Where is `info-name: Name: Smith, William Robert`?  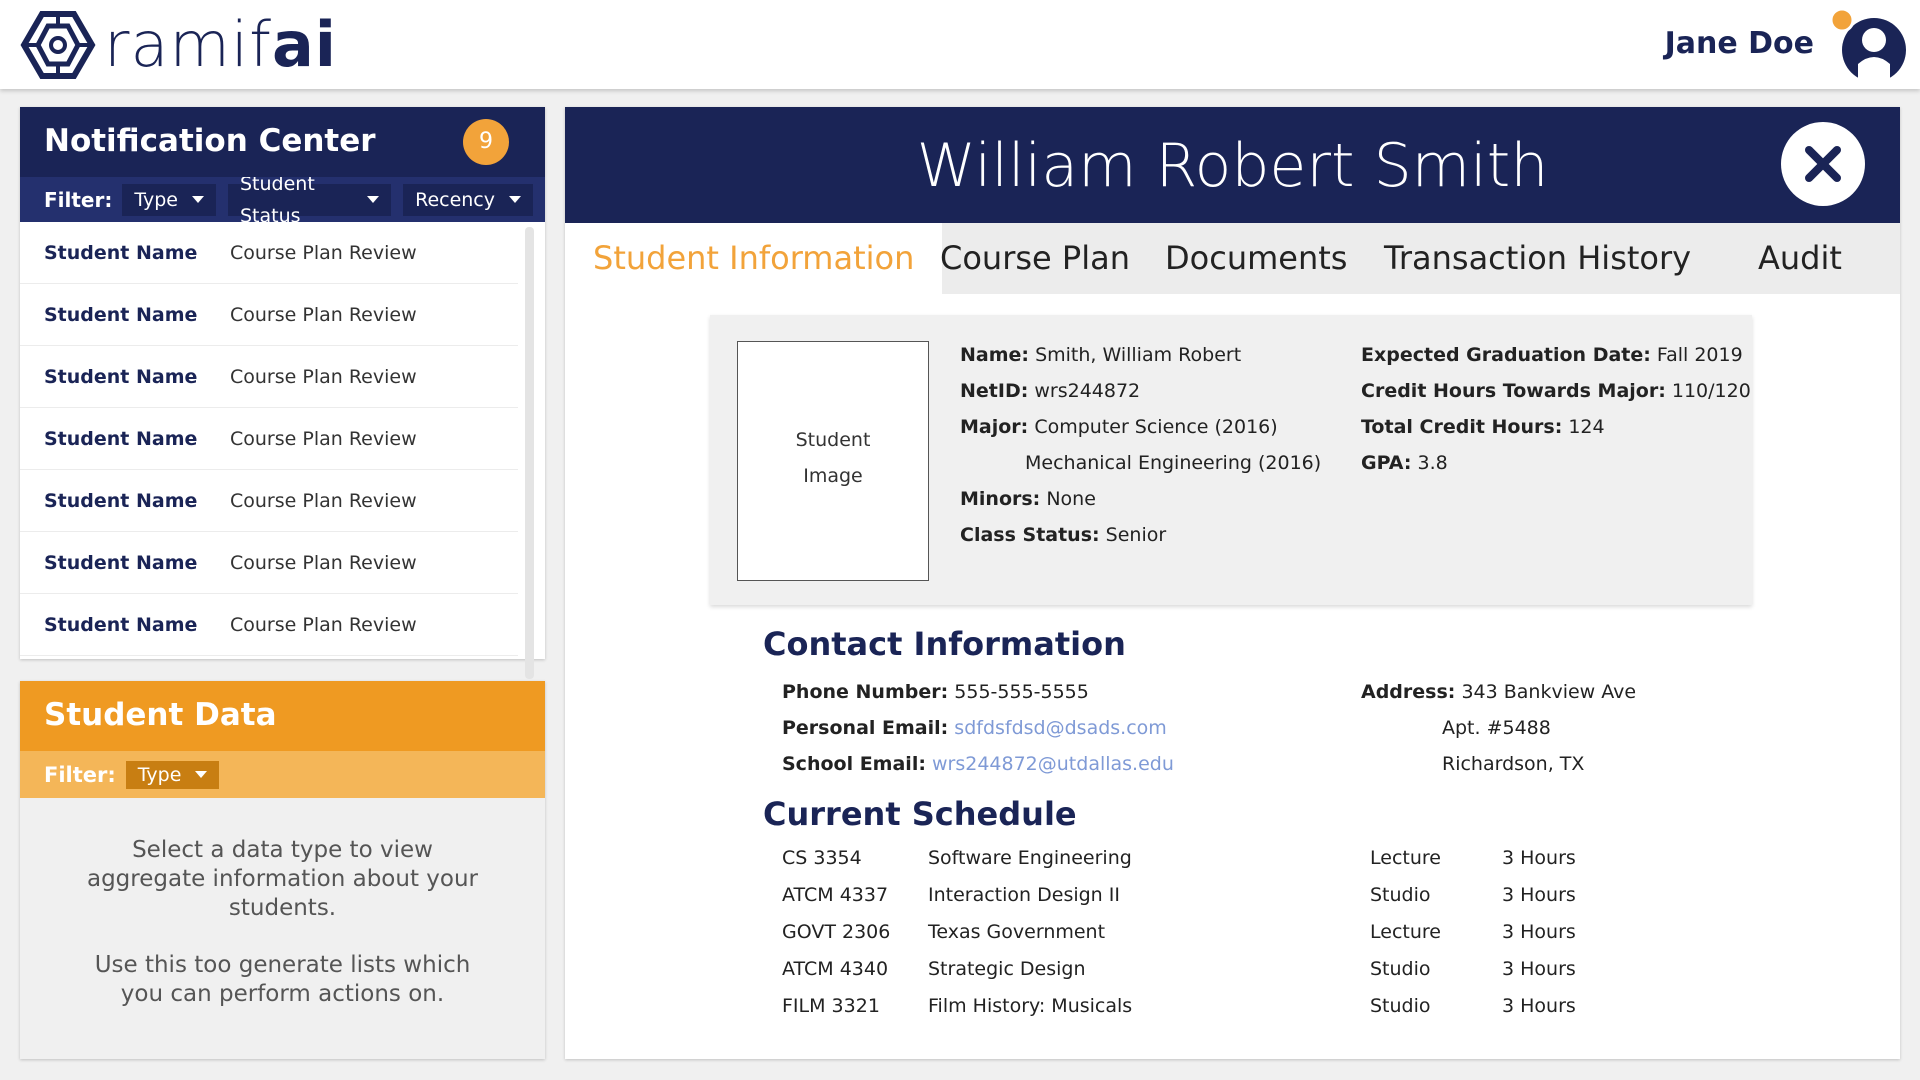
info-name: Name: Smith, William Robert is located at coordinates (1140, 355).